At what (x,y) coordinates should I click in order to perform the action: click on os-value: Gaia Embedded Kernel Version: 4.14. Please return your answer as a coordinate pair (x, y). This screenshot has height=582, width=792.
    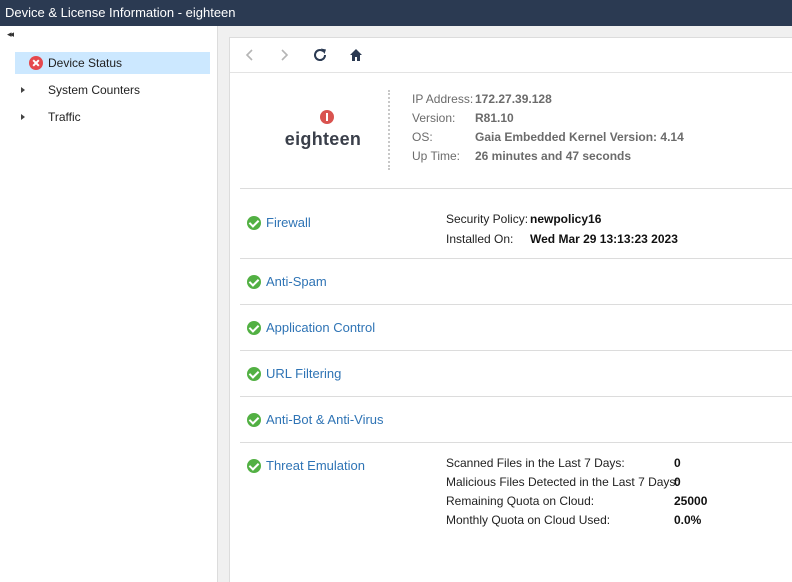
    Looking at the image, I should click on (579, 137).